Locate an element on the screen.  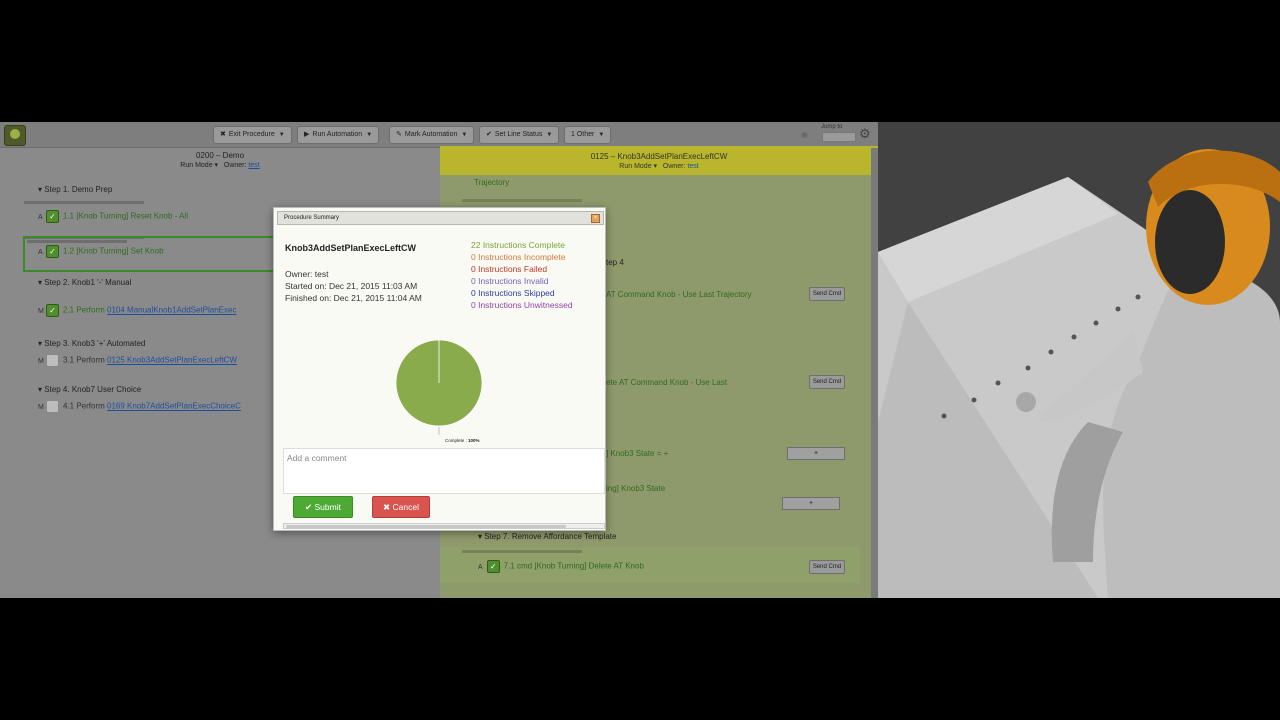
stat-failed: 0 Instructions Failed is located at coordinates (509, 269).